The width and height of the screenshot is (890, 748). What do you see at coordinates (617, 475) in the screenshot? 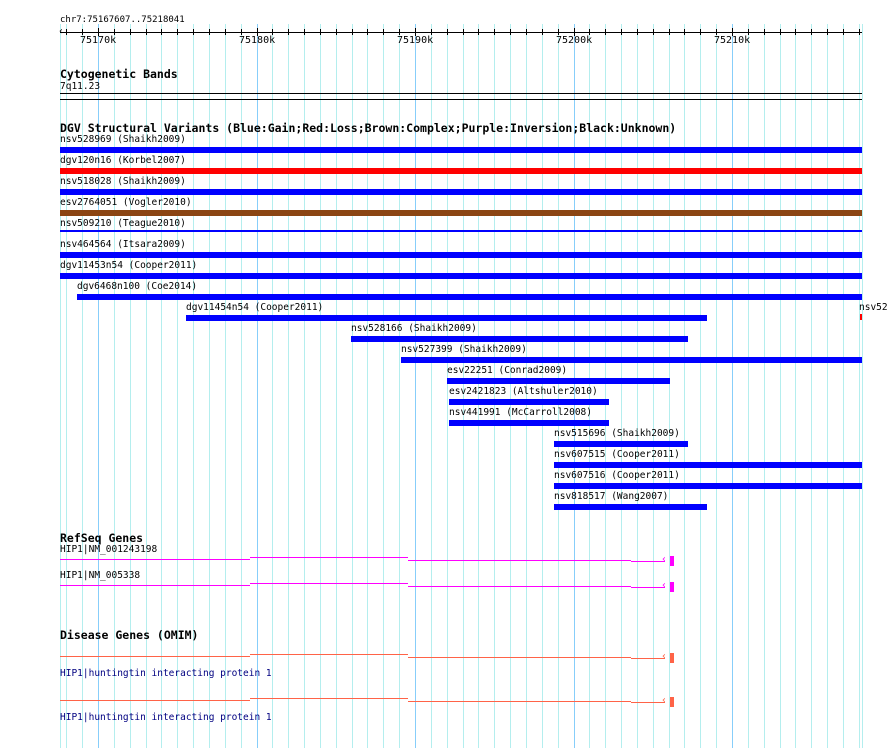
I see `dgv-variant-label: nsv607516 (Cooper2011)` at bounding box center [617, 475].